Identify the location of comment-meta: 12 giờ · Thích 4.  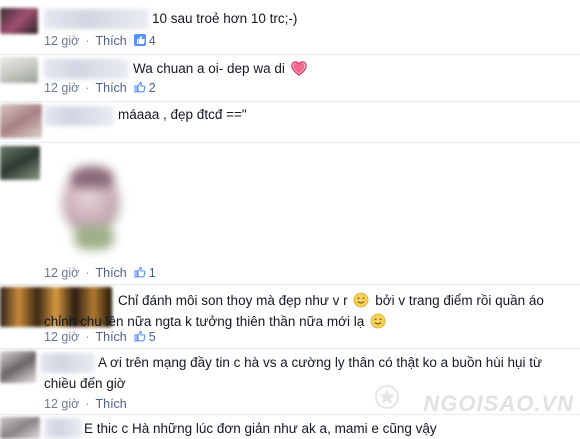
(100, 41).